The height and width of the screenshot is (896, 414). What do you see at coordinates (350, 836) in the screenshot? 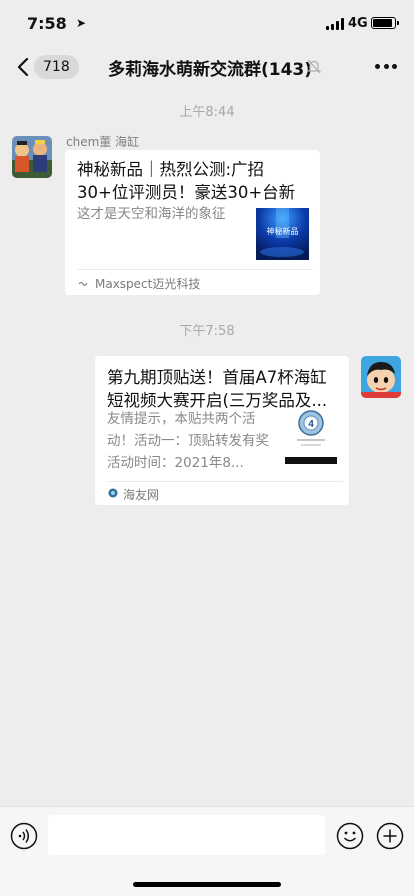
I see `emoji-icon` at bounding box center [350, 836].